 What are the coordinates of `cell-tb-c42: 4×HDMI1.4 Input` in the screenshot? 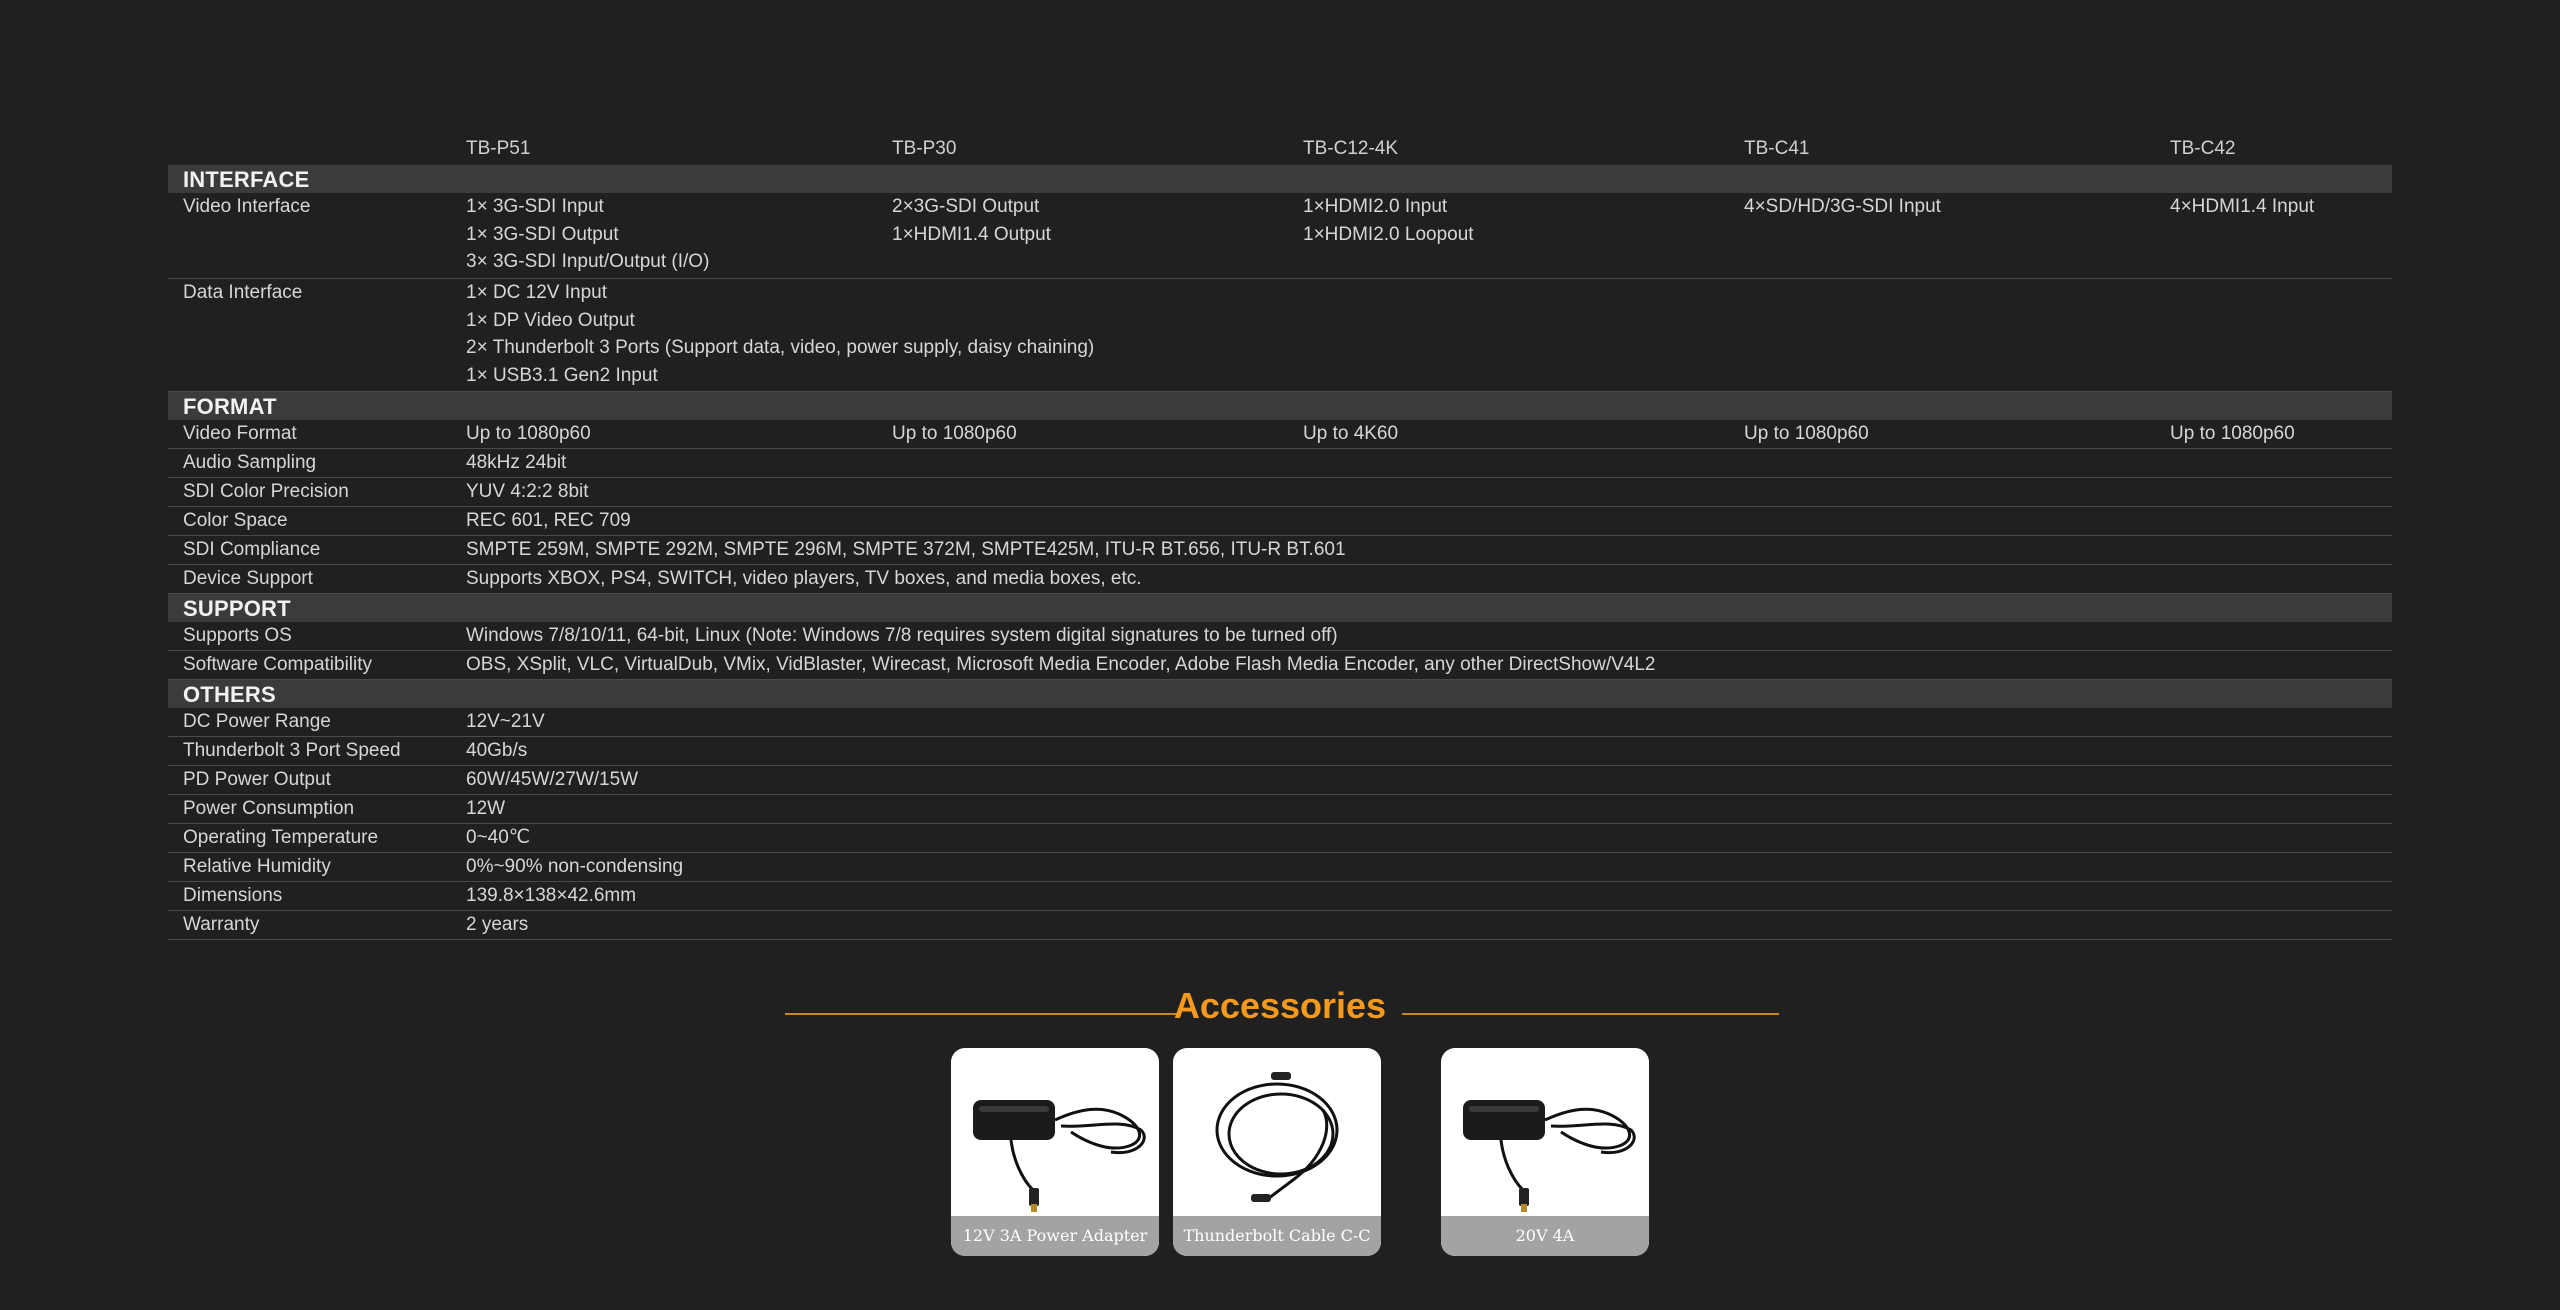 It's located at (2242, 208).